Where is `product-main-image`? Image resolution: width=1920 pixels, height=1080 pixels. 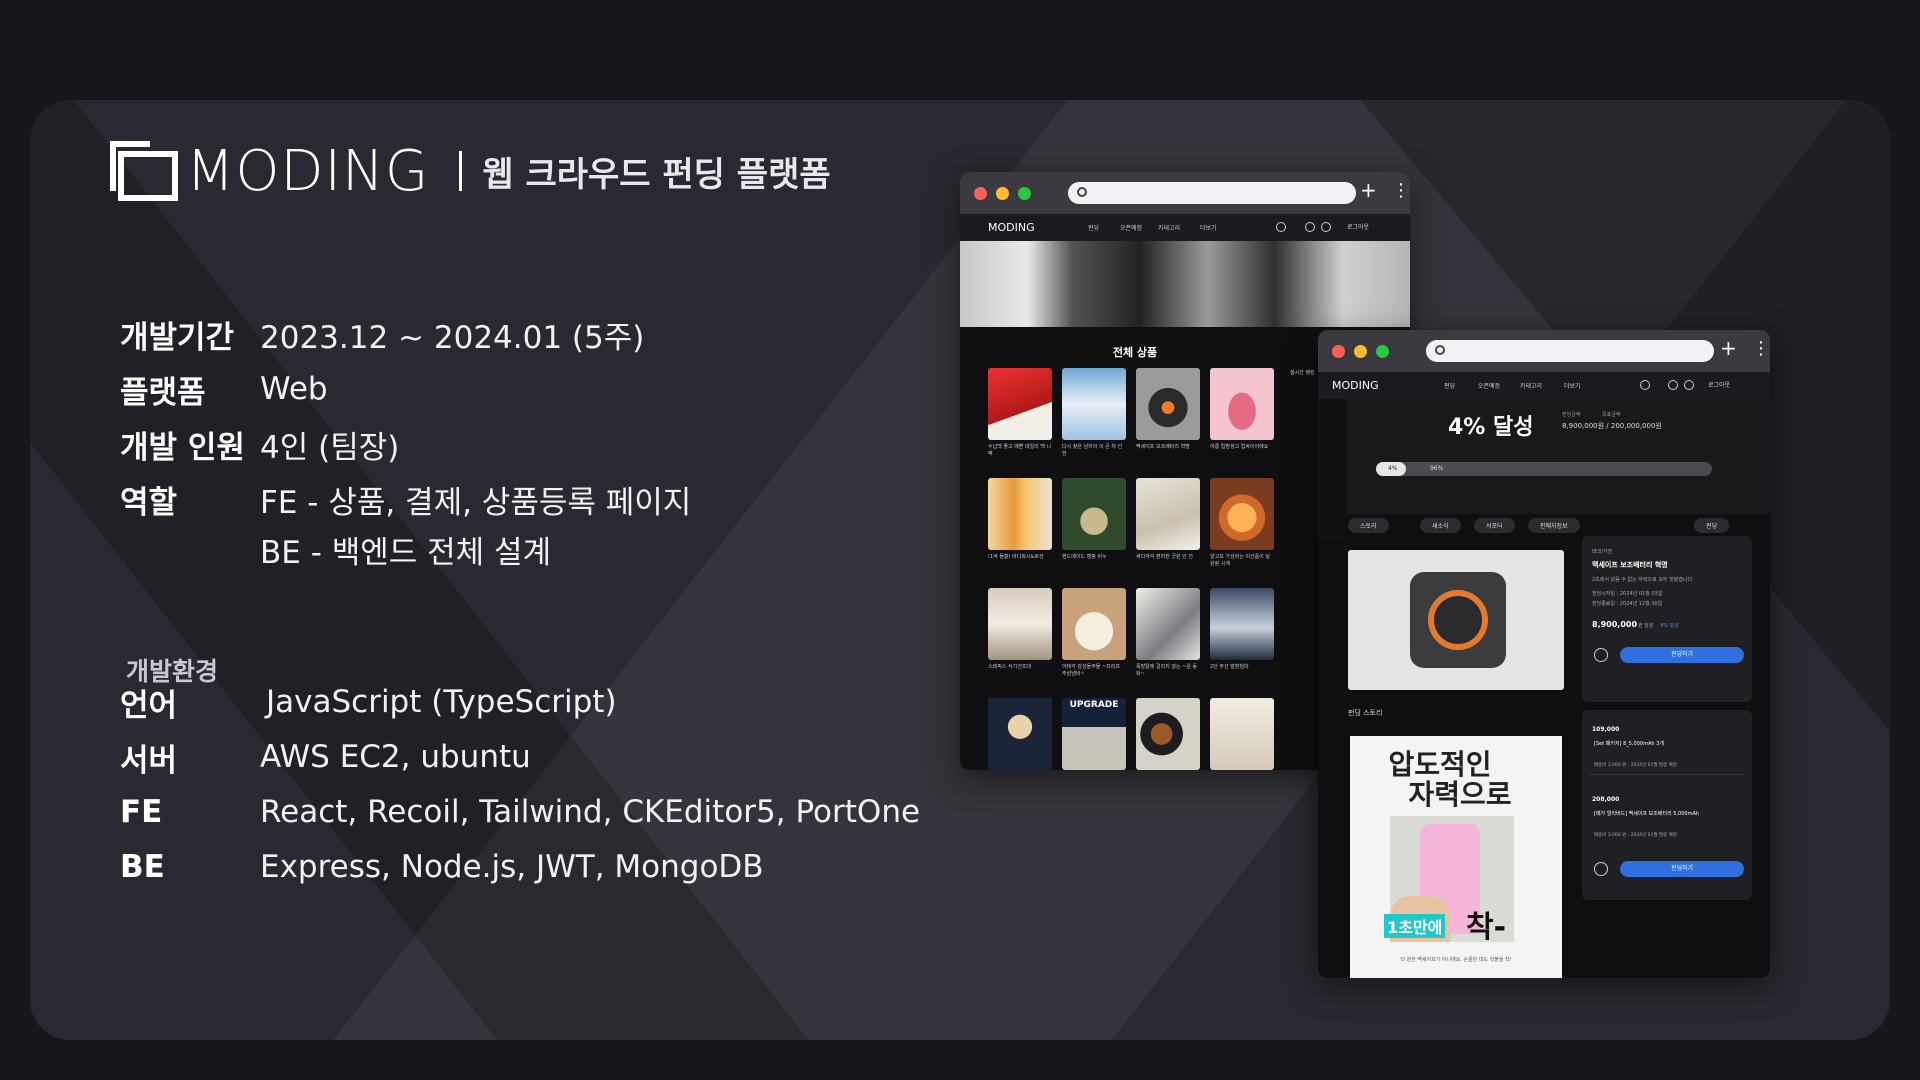
product-main-image is located at coordinates (1456, 620).